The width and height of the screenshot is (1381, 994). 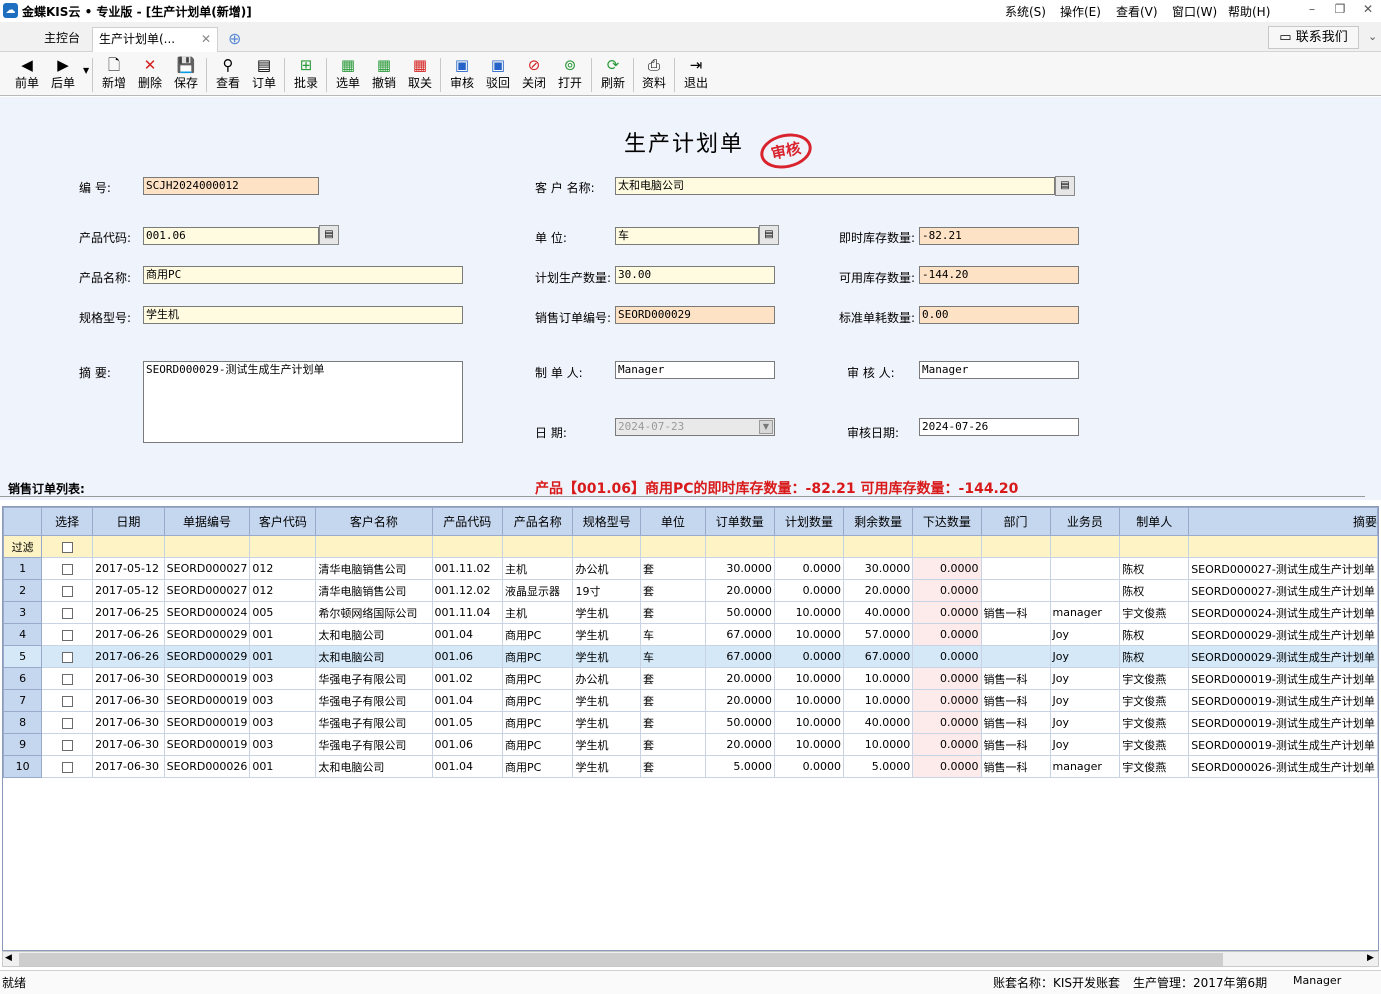 What do you see at coordinates (878, 590) in the screenshot?
I see `cell-rq: 20.0000` at bounding box center [878, 590].